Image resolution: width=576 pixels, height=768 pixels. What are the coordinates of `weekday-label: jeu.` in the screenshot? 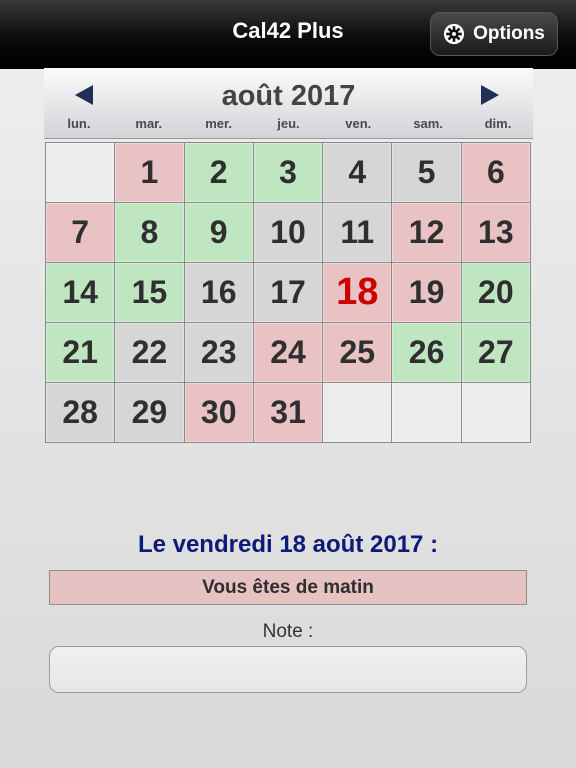 It's located at (288, 123).